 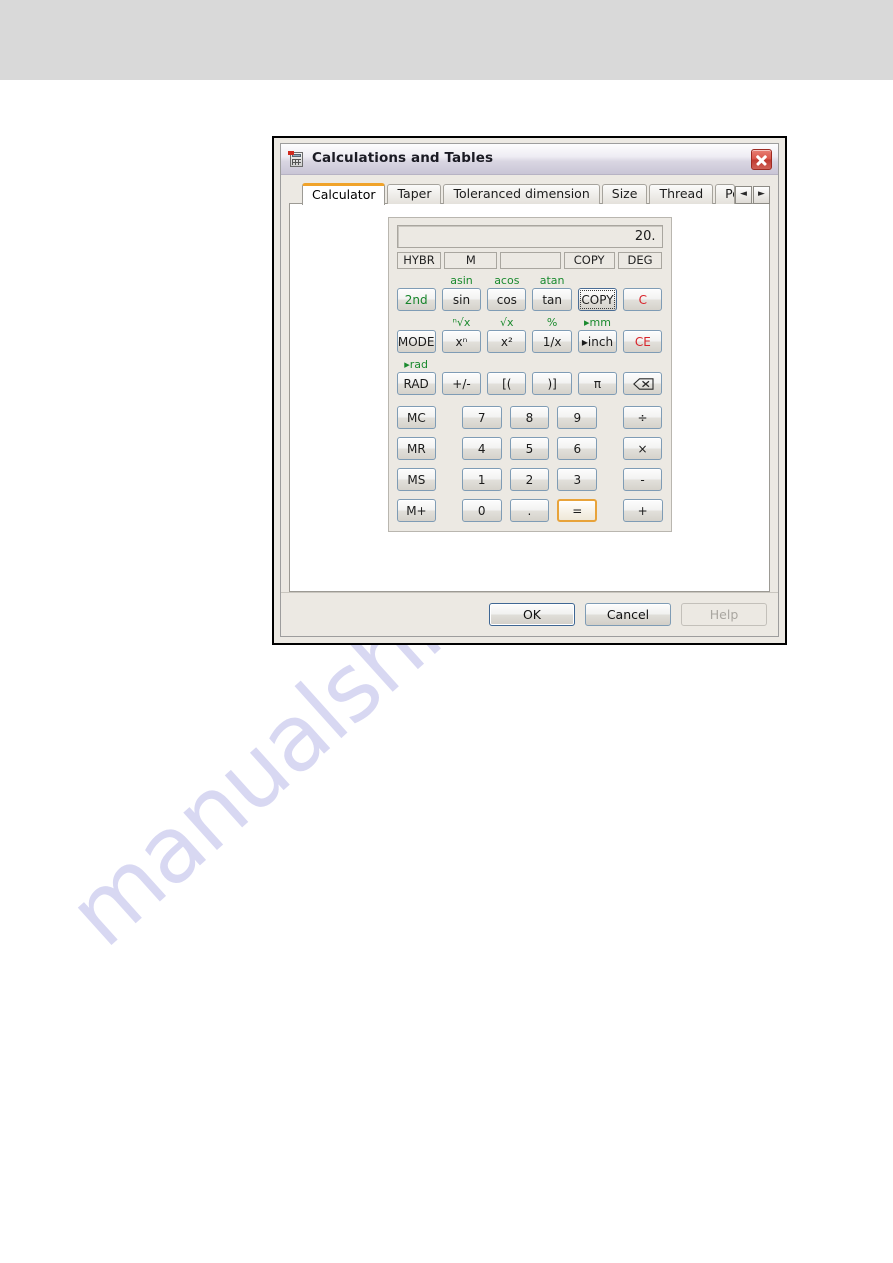 What do you see at coordinates (761, 159) in the screenshot?
I see `close-icon` at bounding box center [761, 159].